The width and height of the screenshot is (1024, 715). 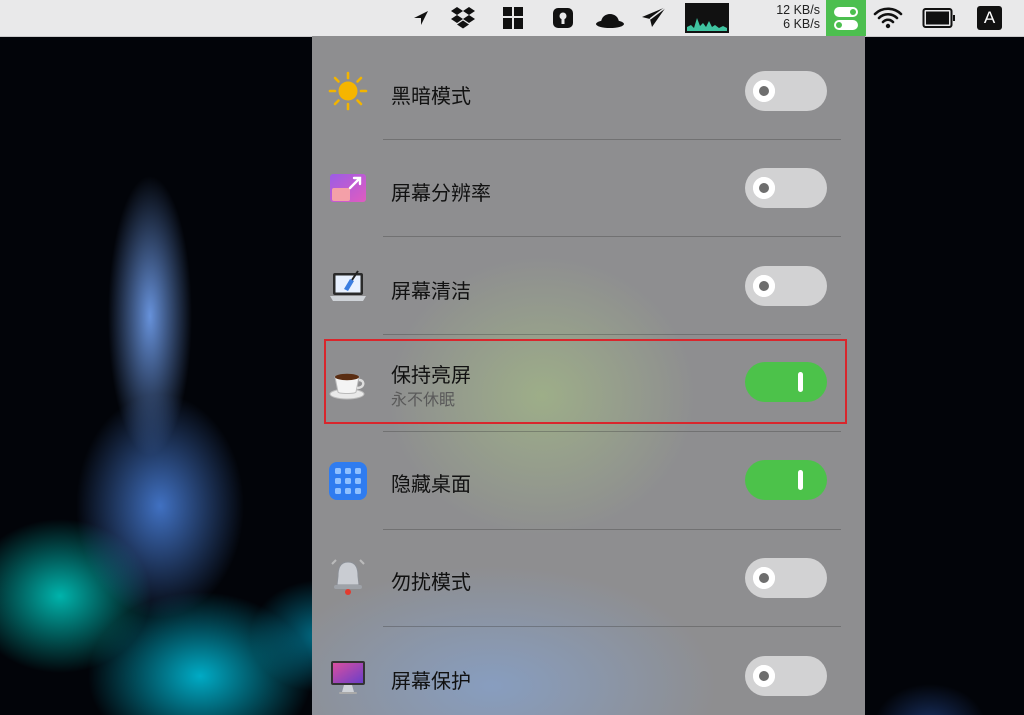 What do you see at coordinates (786, 286) in the screenshot?
I see `screen-clean-switch` at bounding box center [786, 286].